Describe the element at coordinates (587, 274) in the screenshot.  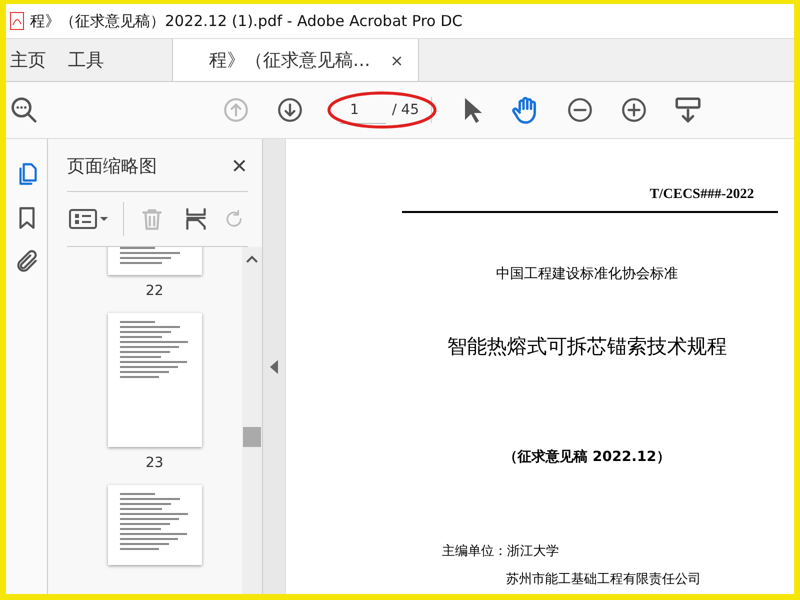
I see `organization-text: 中国工程建设标准化协会标准` at that location.